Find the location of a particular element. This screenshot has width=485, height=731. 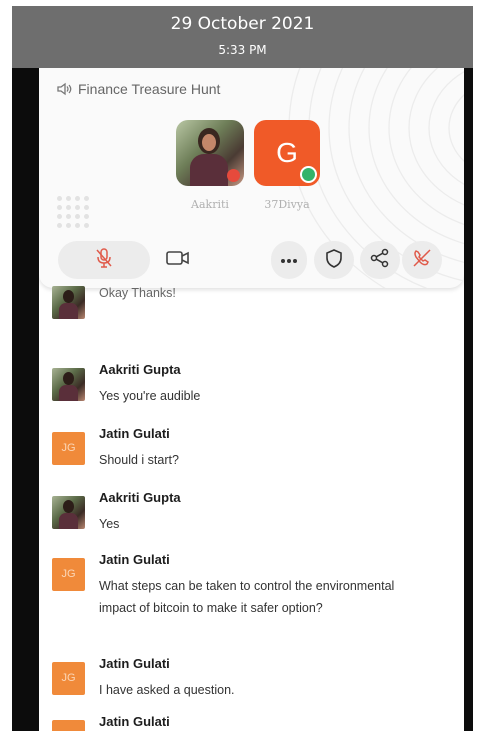

shield-icon is located at coordinates (334, 260).